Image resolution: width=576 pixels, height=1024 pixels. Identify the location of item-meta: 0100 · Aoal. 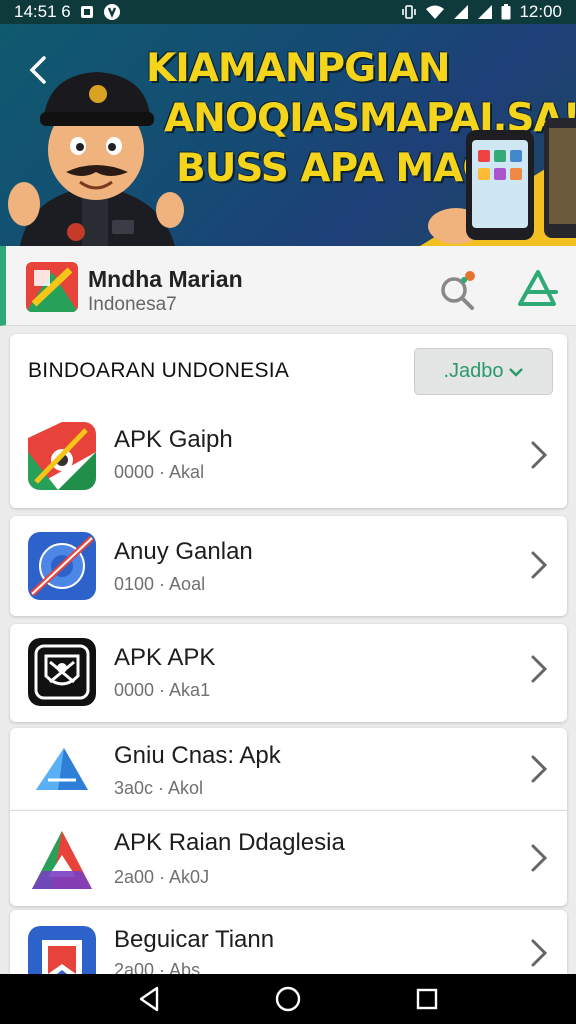
(160, 584).